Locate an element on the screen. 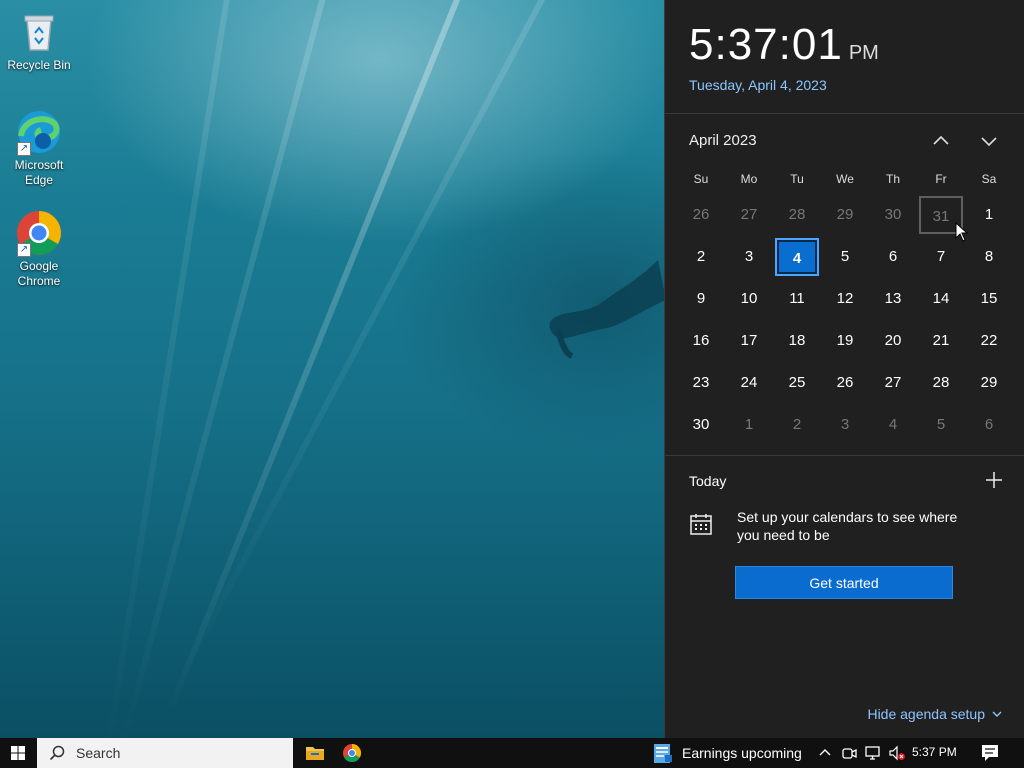  calendar-day: 9 is located at coordinates (701, 299).